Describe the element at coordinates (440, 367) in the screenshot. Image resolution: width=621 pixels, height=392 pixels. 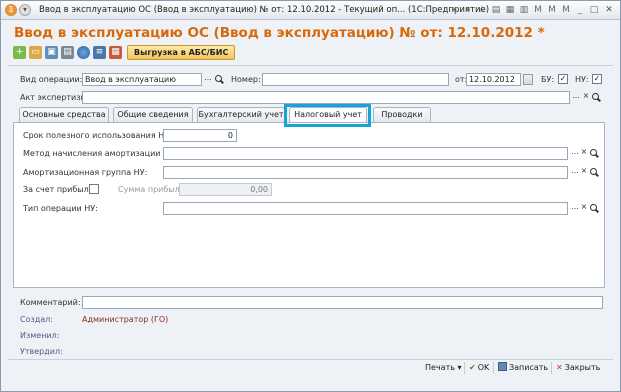
I see `print-label: Печать` at that location.